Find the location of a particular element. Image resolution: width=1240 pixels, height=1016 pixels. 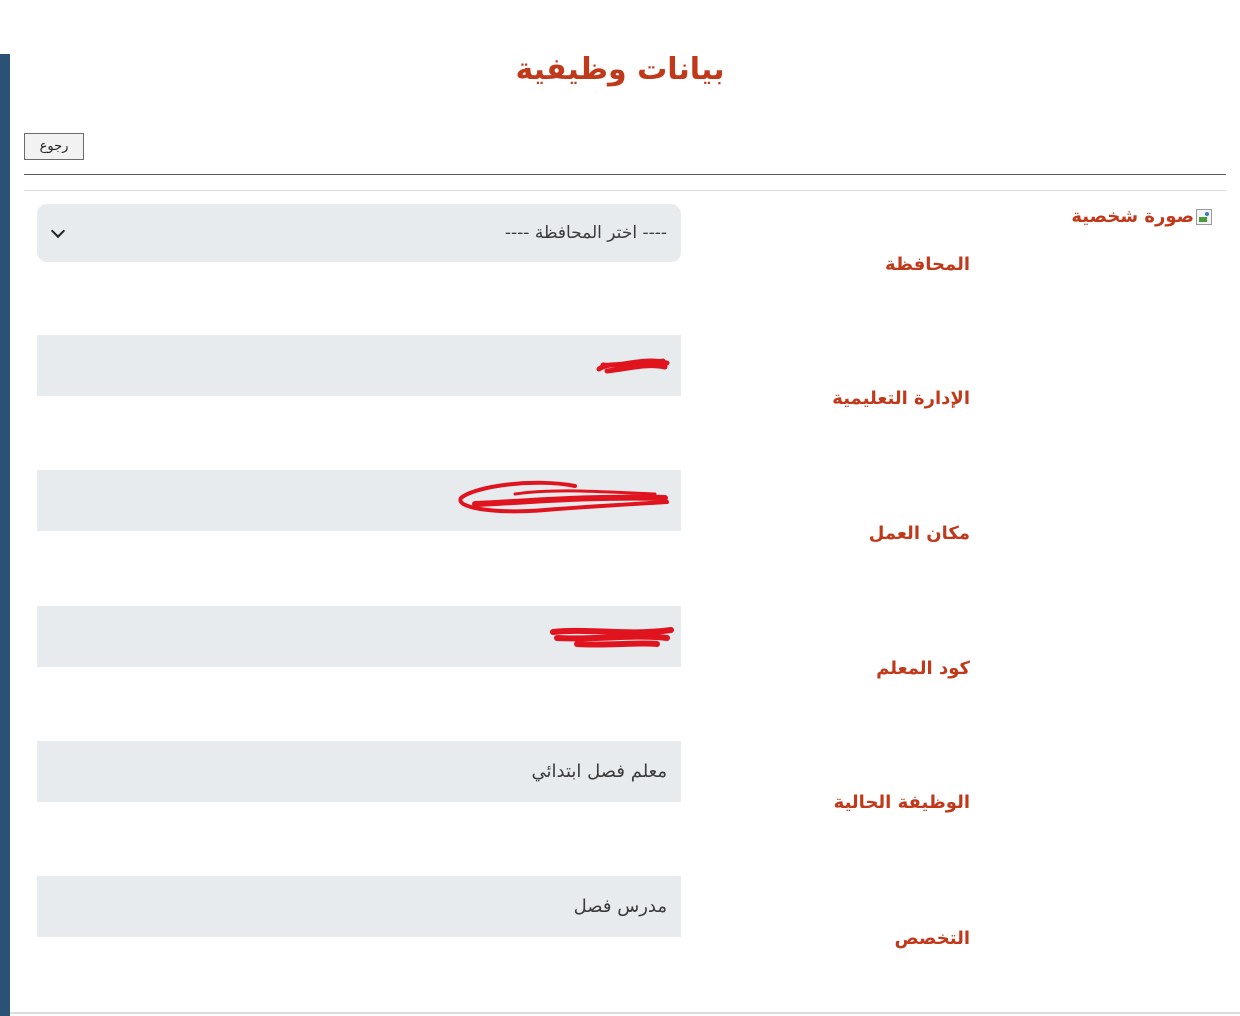

specialization-label: التخصص is located at coordinates (932, 938).